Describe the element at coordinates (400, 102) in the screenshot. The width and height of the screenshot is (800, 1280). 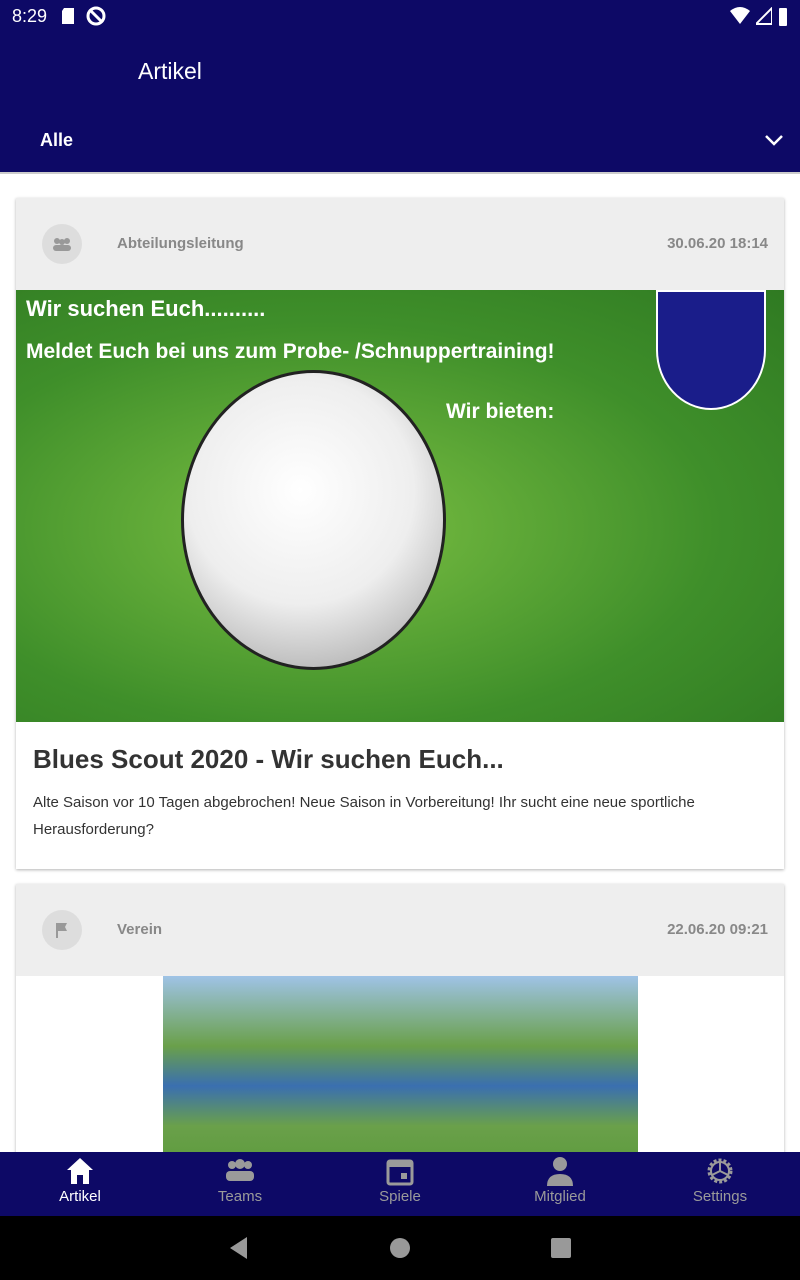
I see `app-bar: Artikel Alle` at that location.